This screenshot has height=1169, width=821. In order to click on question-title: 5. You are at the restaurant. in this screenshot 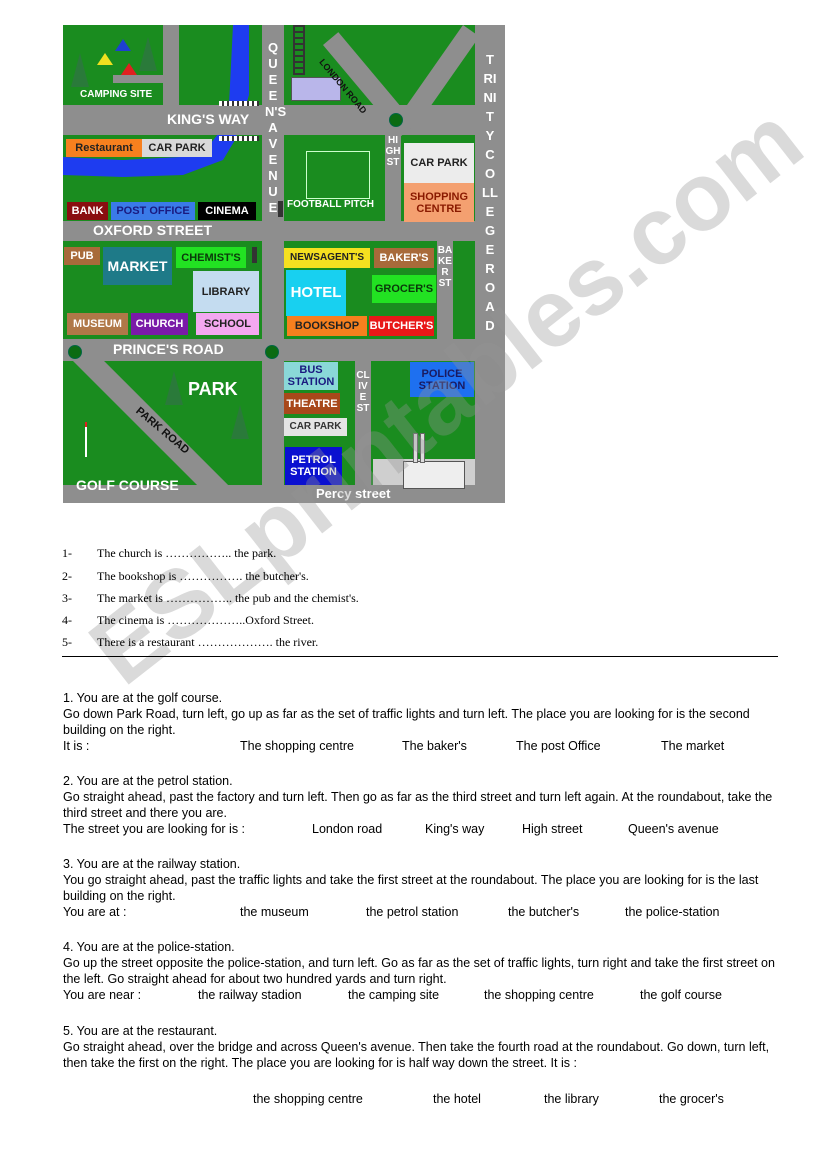, I will do `click(140, 1031)`.